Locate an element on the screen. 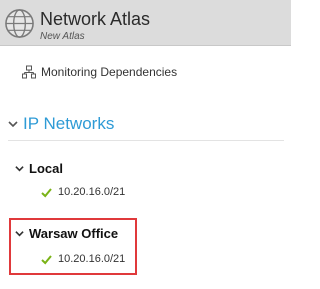 The height and width of the screenshot is (289, 320). group-local-toggle: Local is located at coordinates (39, 168).